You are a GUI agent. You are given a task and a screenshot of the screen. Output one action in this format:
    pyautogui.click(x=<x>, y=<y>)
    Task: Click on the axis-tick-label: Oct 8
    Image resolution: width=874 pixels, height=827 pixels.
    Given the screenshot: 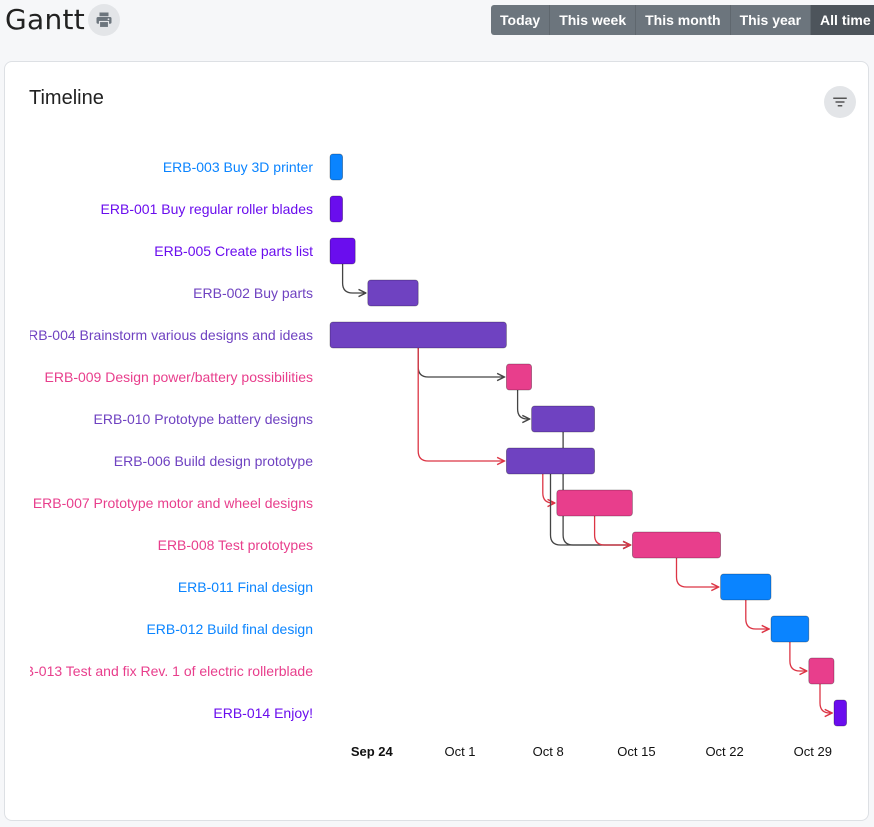 What is the action you would take?
    pyautogui.click(x=548, y=751)
    